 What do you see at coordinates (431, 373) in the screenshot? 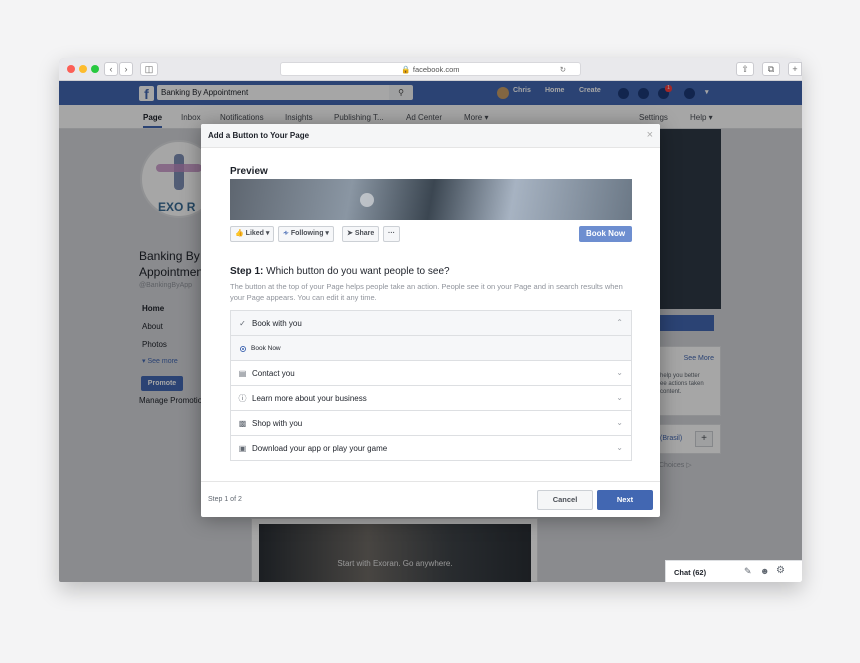
I see `option-contact-you: ▤ Contact you ⌄` at bounding box center [431, 373].